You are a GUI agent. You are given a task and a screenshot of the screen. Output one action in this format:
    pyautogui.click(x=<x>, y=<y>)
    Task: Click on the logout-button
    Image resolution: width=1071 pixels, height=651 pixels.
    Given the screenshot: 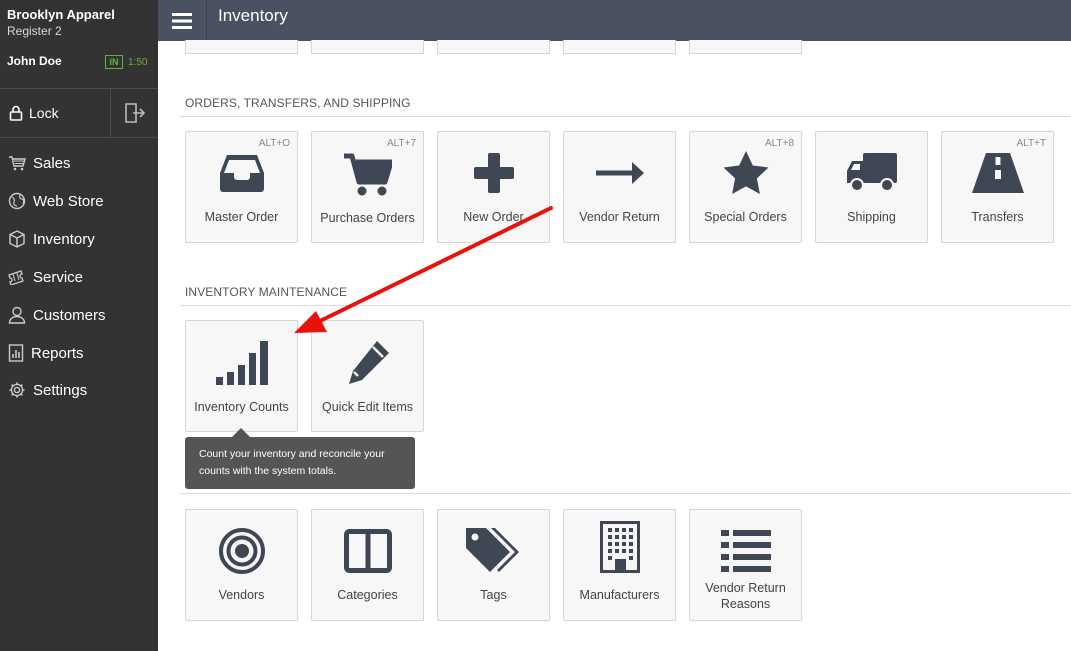 What is the action you would take?
    pyautogui.click(x=134, y=113)
    